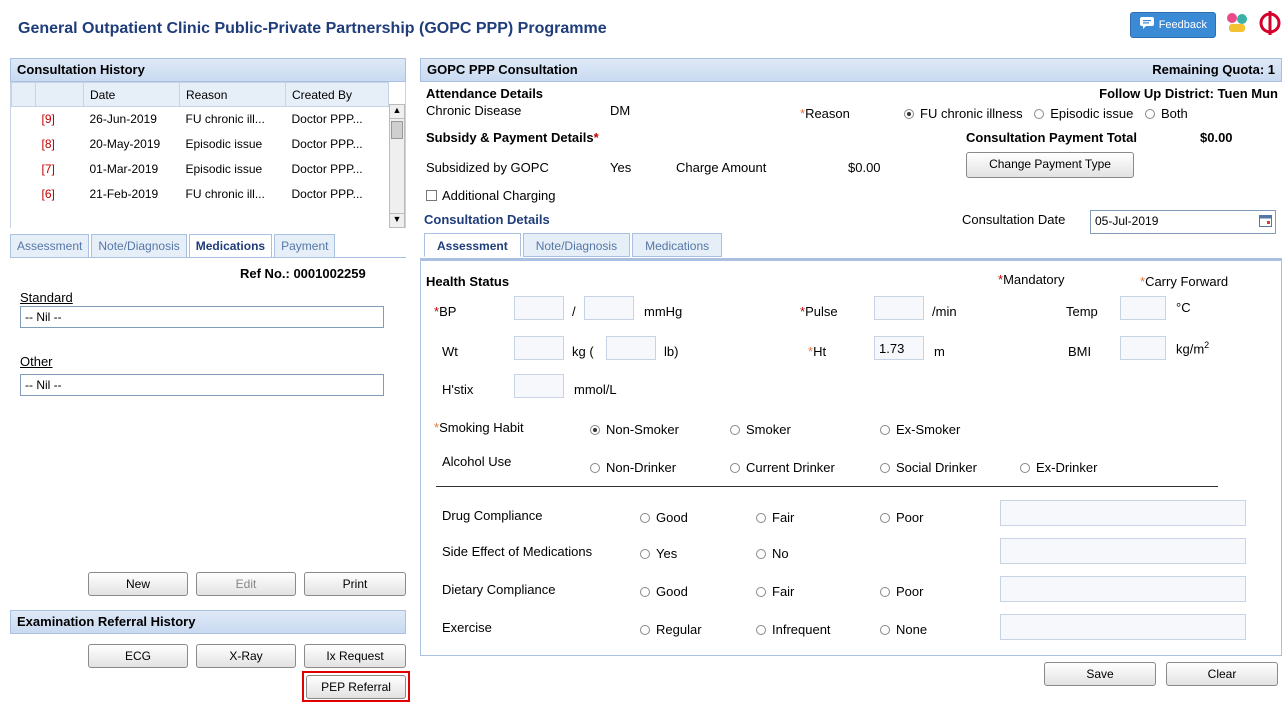  What do you see at coordinates (664, 517) in the screenshot?
I see `drug-good-option: Good` at bounding box center [664, 517].